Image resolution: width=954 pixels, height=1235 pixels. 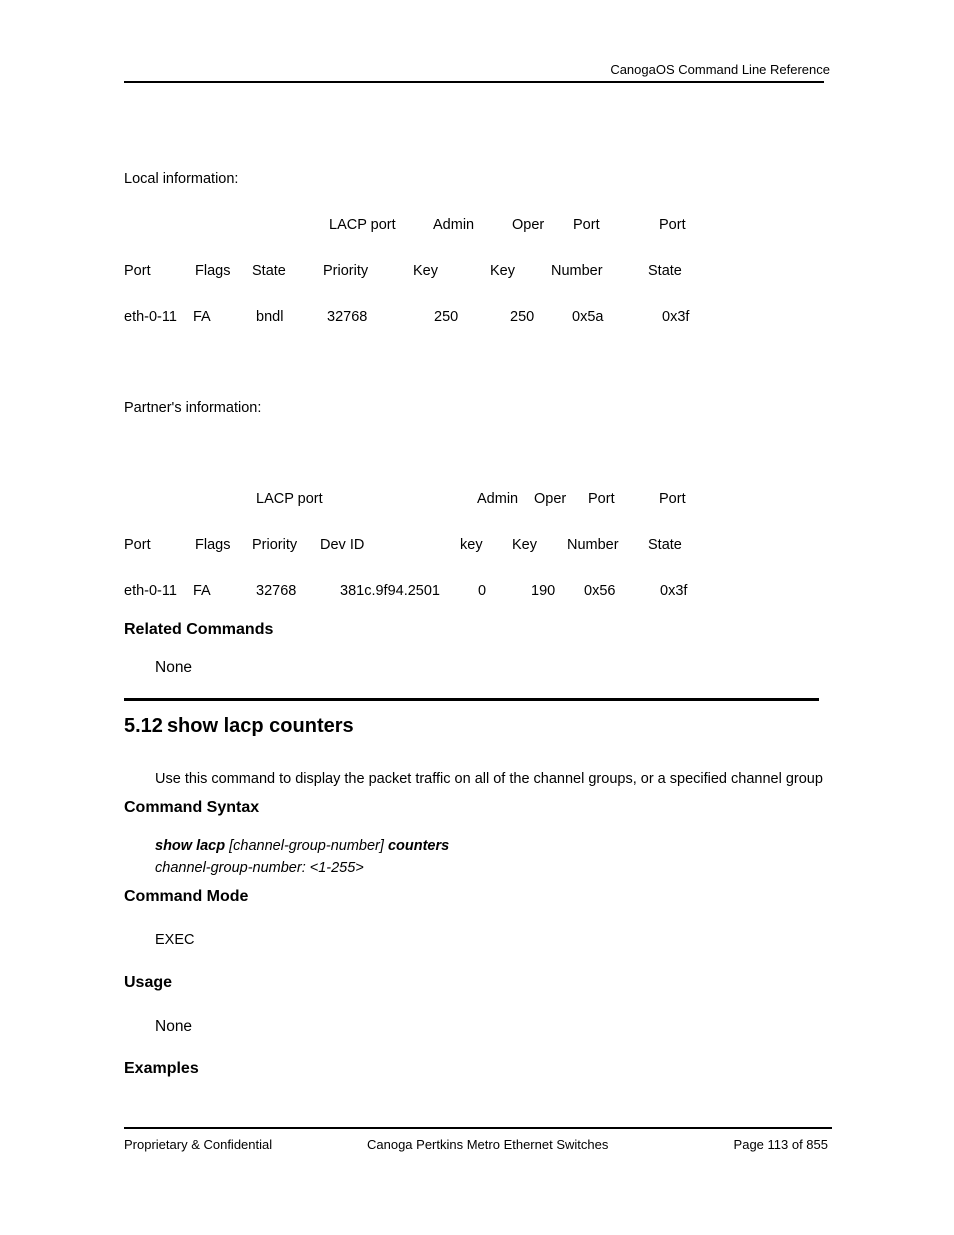 I want to click on partner-col-header: Oper, so click(x=550, y=499).